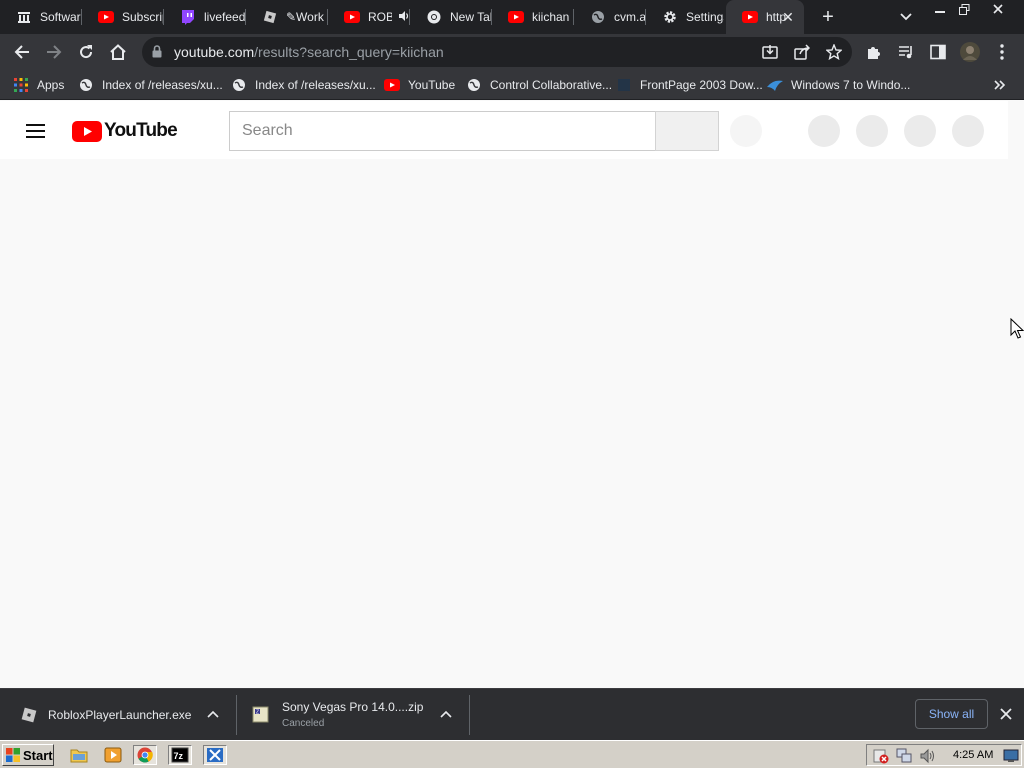 This screenshot has height=768, width=1024. What do you see at coordinates (670, 17) in the screenshot?
I see `gear-icon` at bounding box center [670, 17].